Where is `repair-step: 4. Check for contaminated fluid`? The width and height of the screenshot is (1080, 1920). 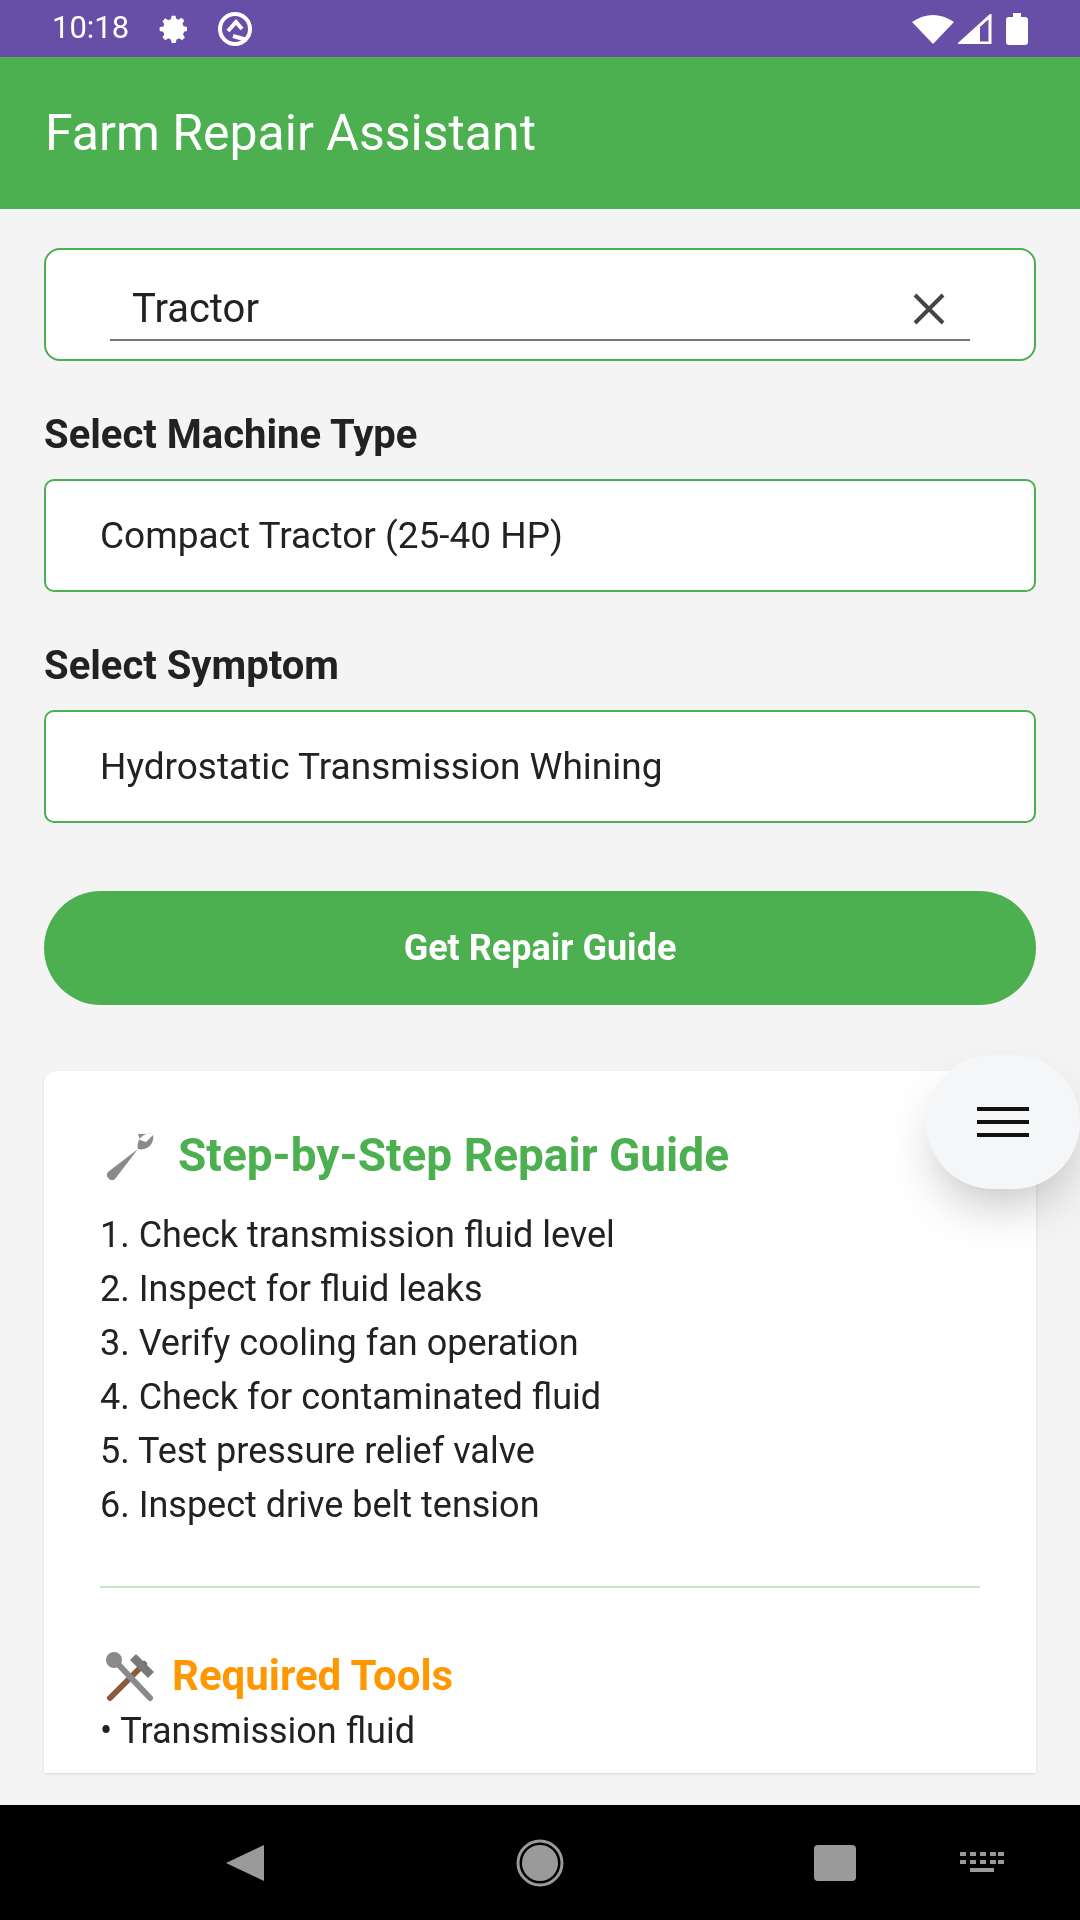
repair-step: 4. Check for contaminated fluid is located at coordinates (540, 1397).